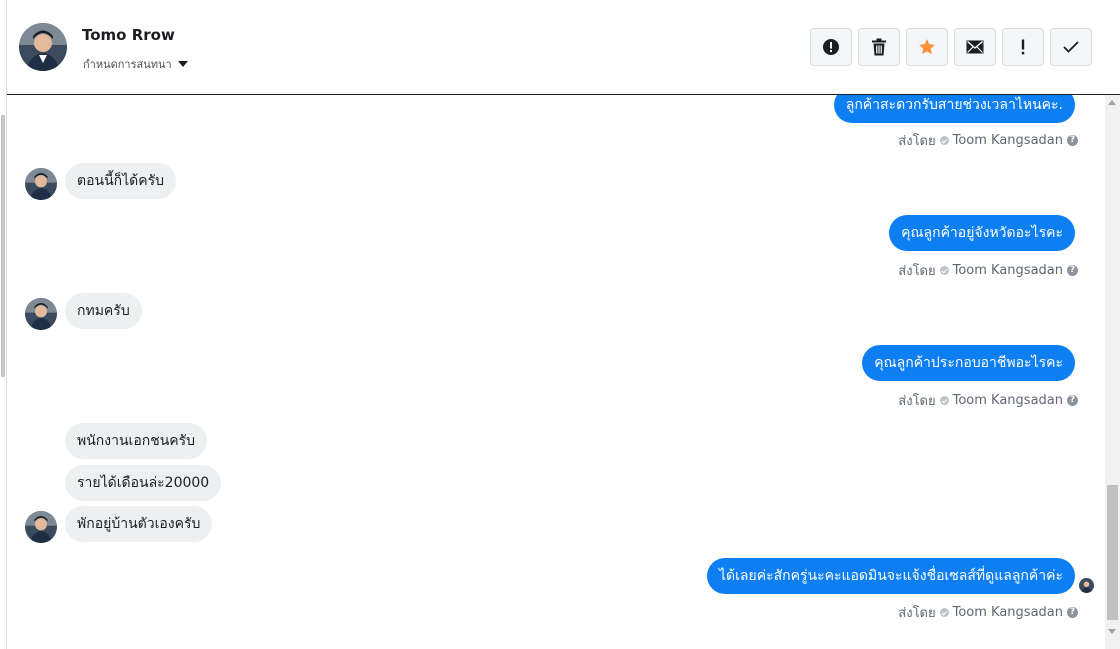  I want to click on contact-name: Tomo Rrow, so click(128, 35).